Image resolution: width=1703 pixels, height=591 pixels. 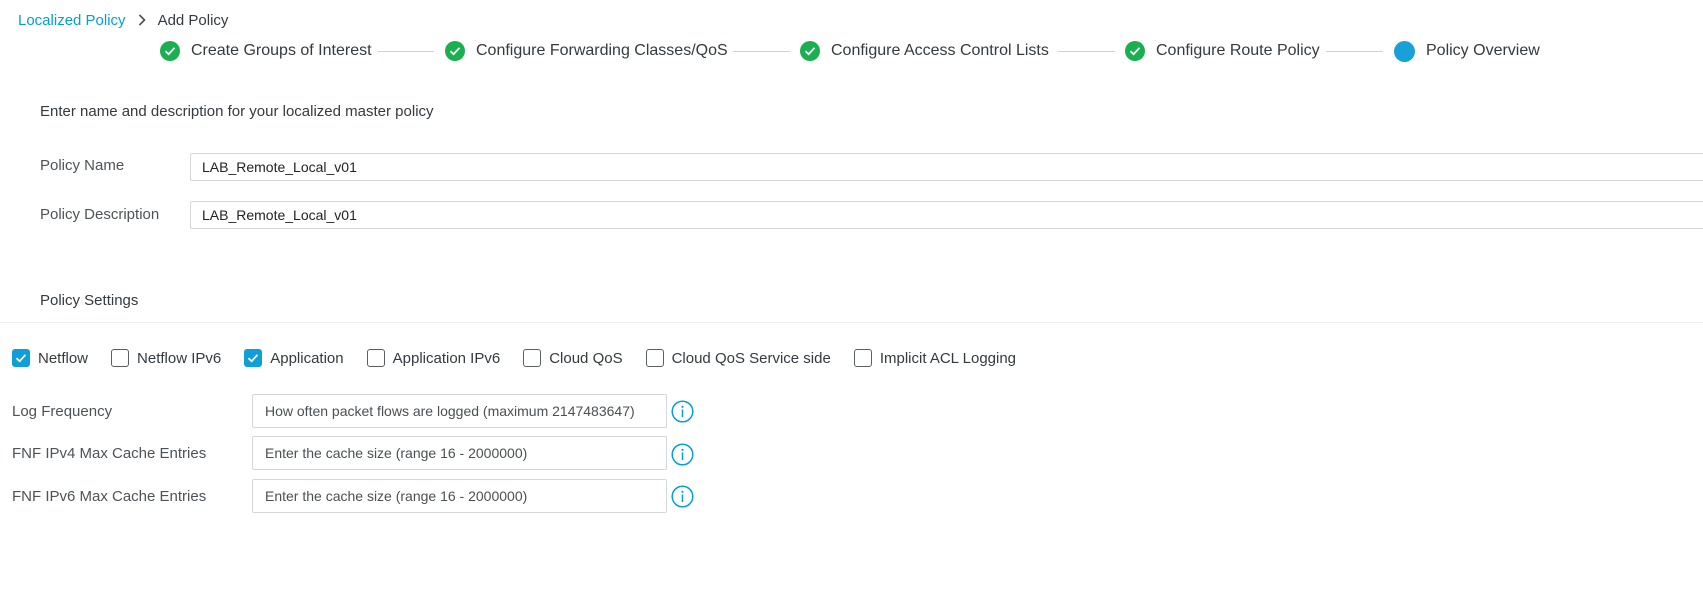 I want to click on application-ipv6-checkbox: Application IPv6, so click(x=433, y=358).